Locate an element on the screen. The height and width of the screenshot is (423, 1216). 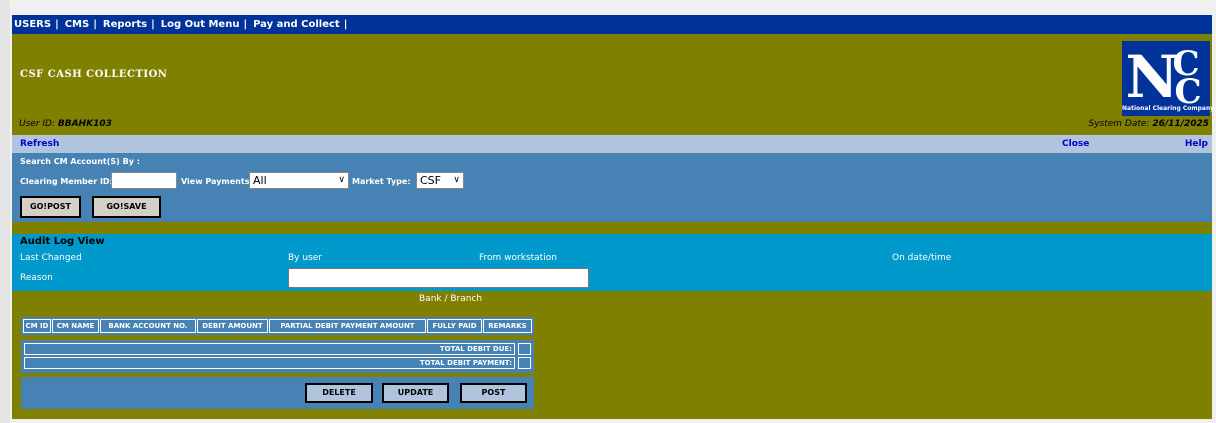
cm-id-input is located at coordinates (144, 180).